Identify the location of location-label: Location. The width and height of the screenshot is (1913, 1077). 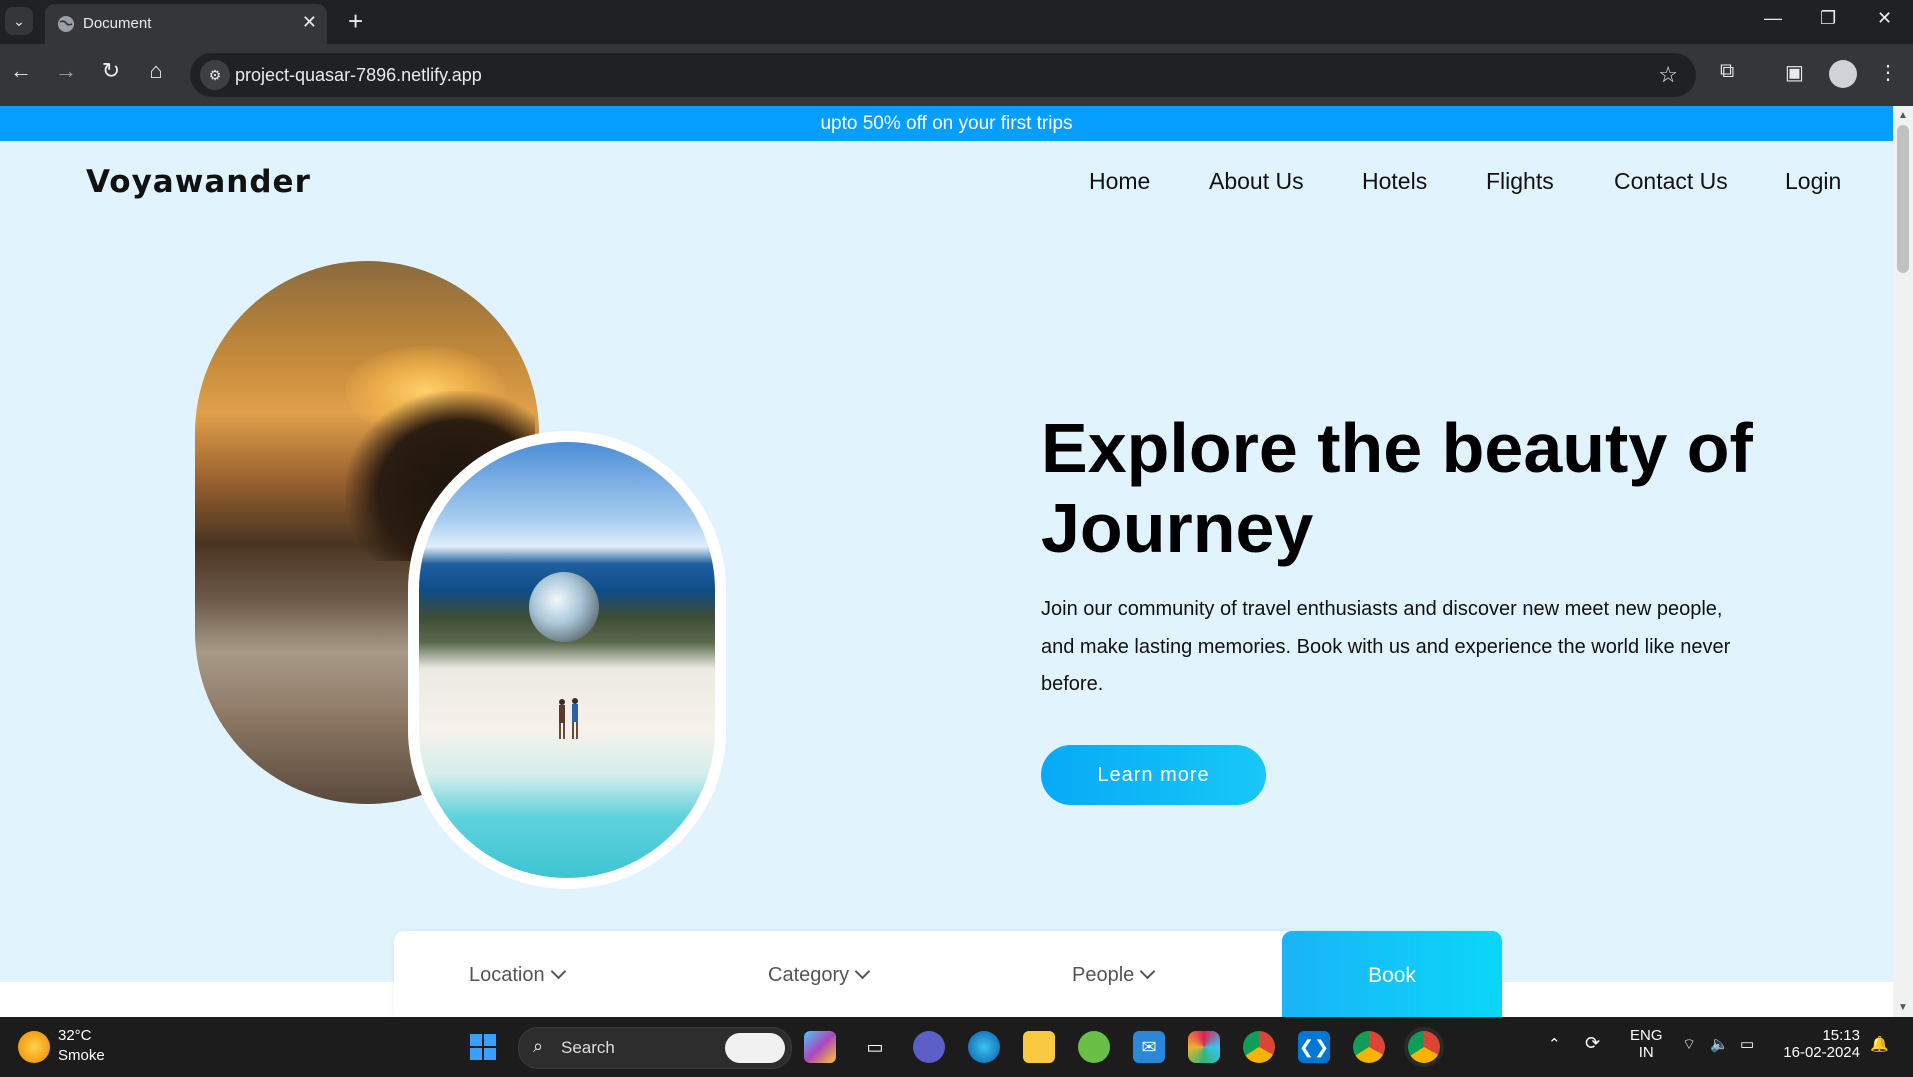
(507, 975).